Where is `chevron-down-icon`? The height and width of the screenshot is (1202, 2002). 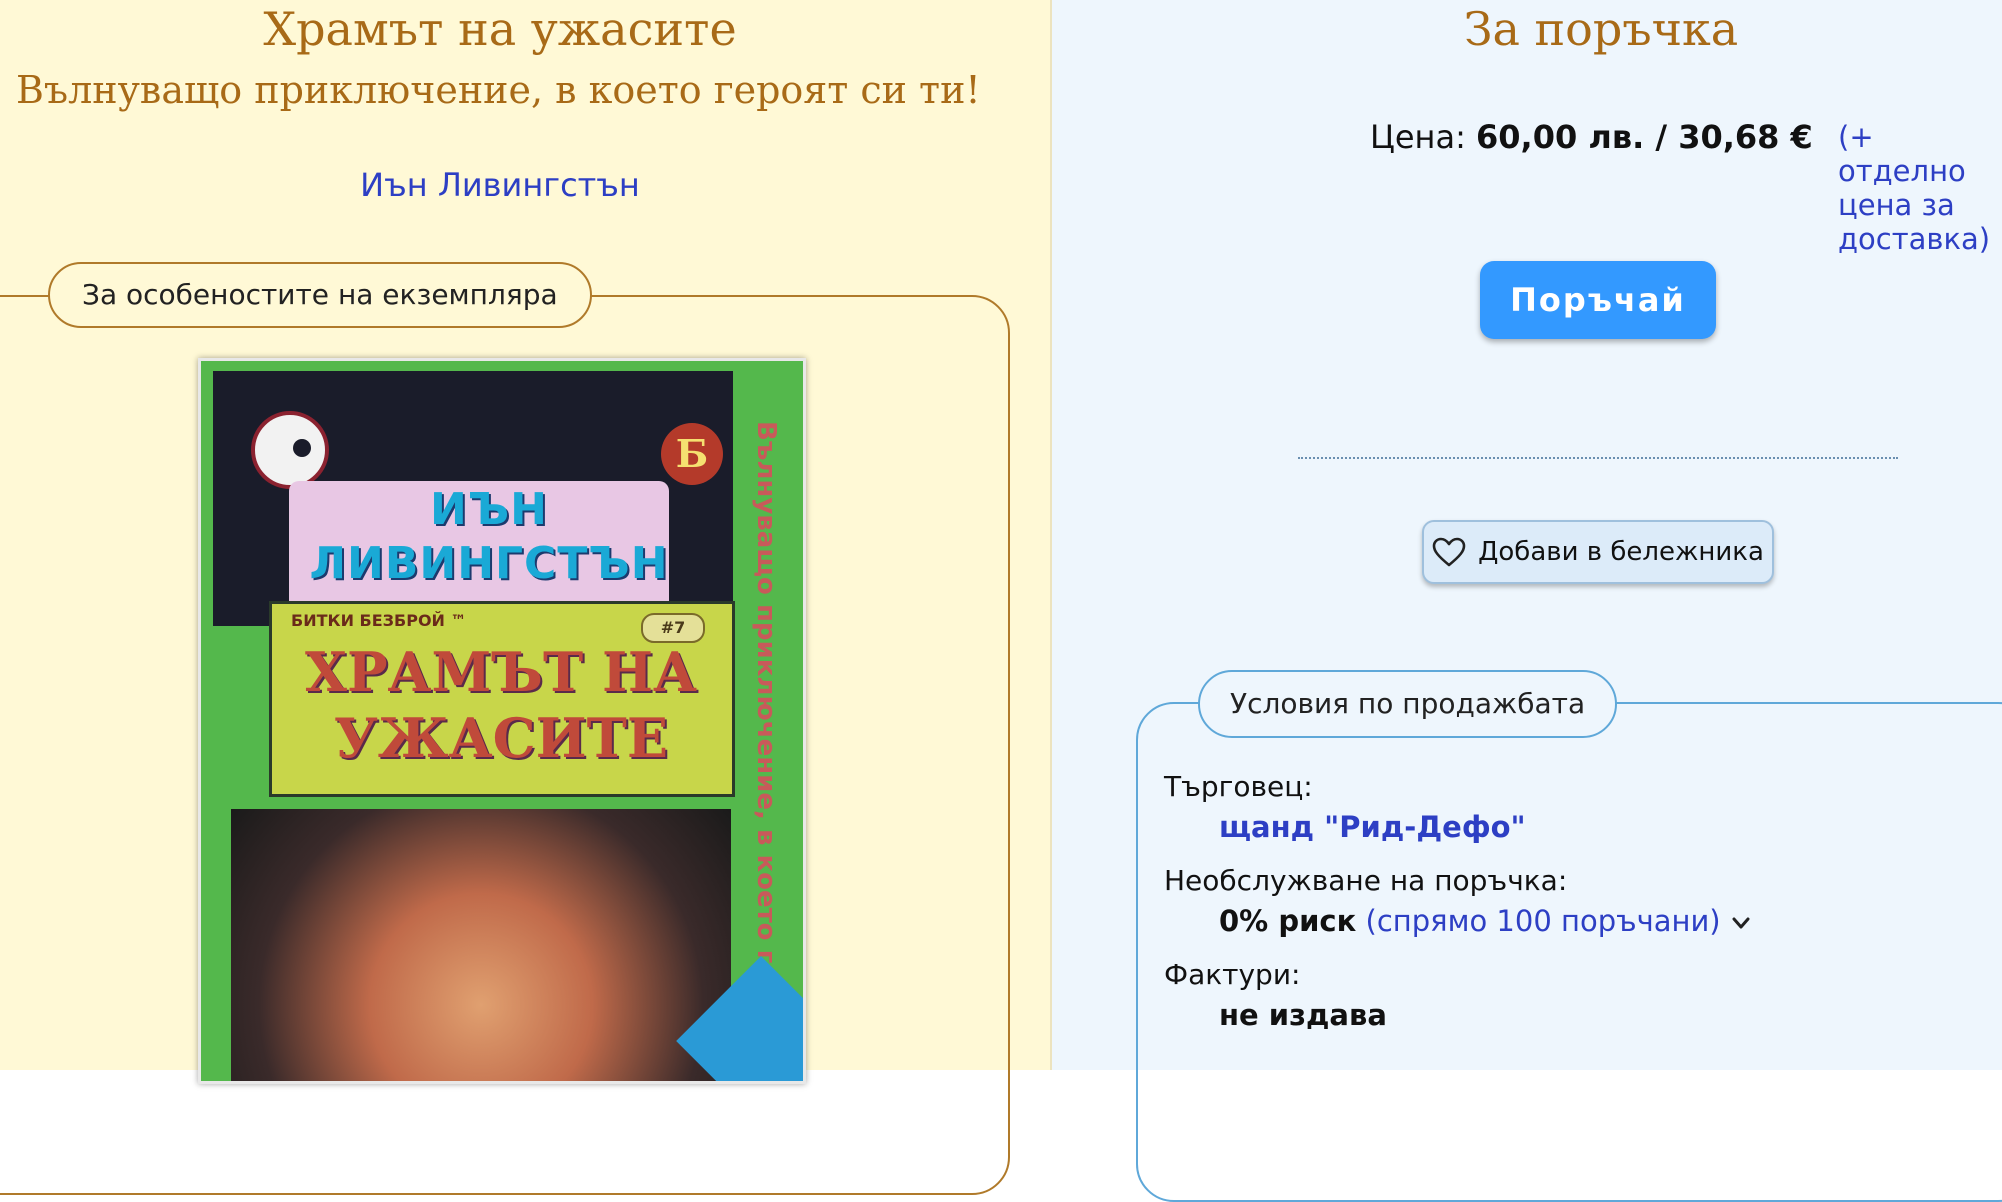 chevron-down-icon is located at coordinates (1741, 923).